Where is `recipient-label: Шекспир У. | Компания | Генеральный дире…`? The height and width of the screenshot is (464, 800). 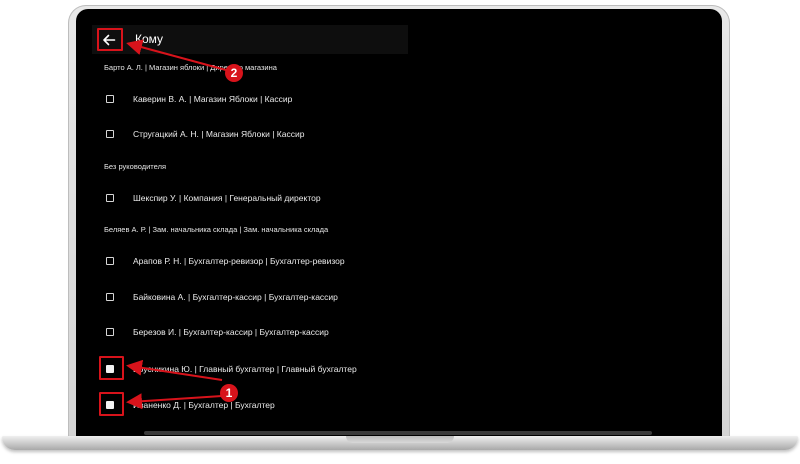
recipient-label: Шекспир У. | Компания | Генеральный дире… is located at coordinates (227, 198).